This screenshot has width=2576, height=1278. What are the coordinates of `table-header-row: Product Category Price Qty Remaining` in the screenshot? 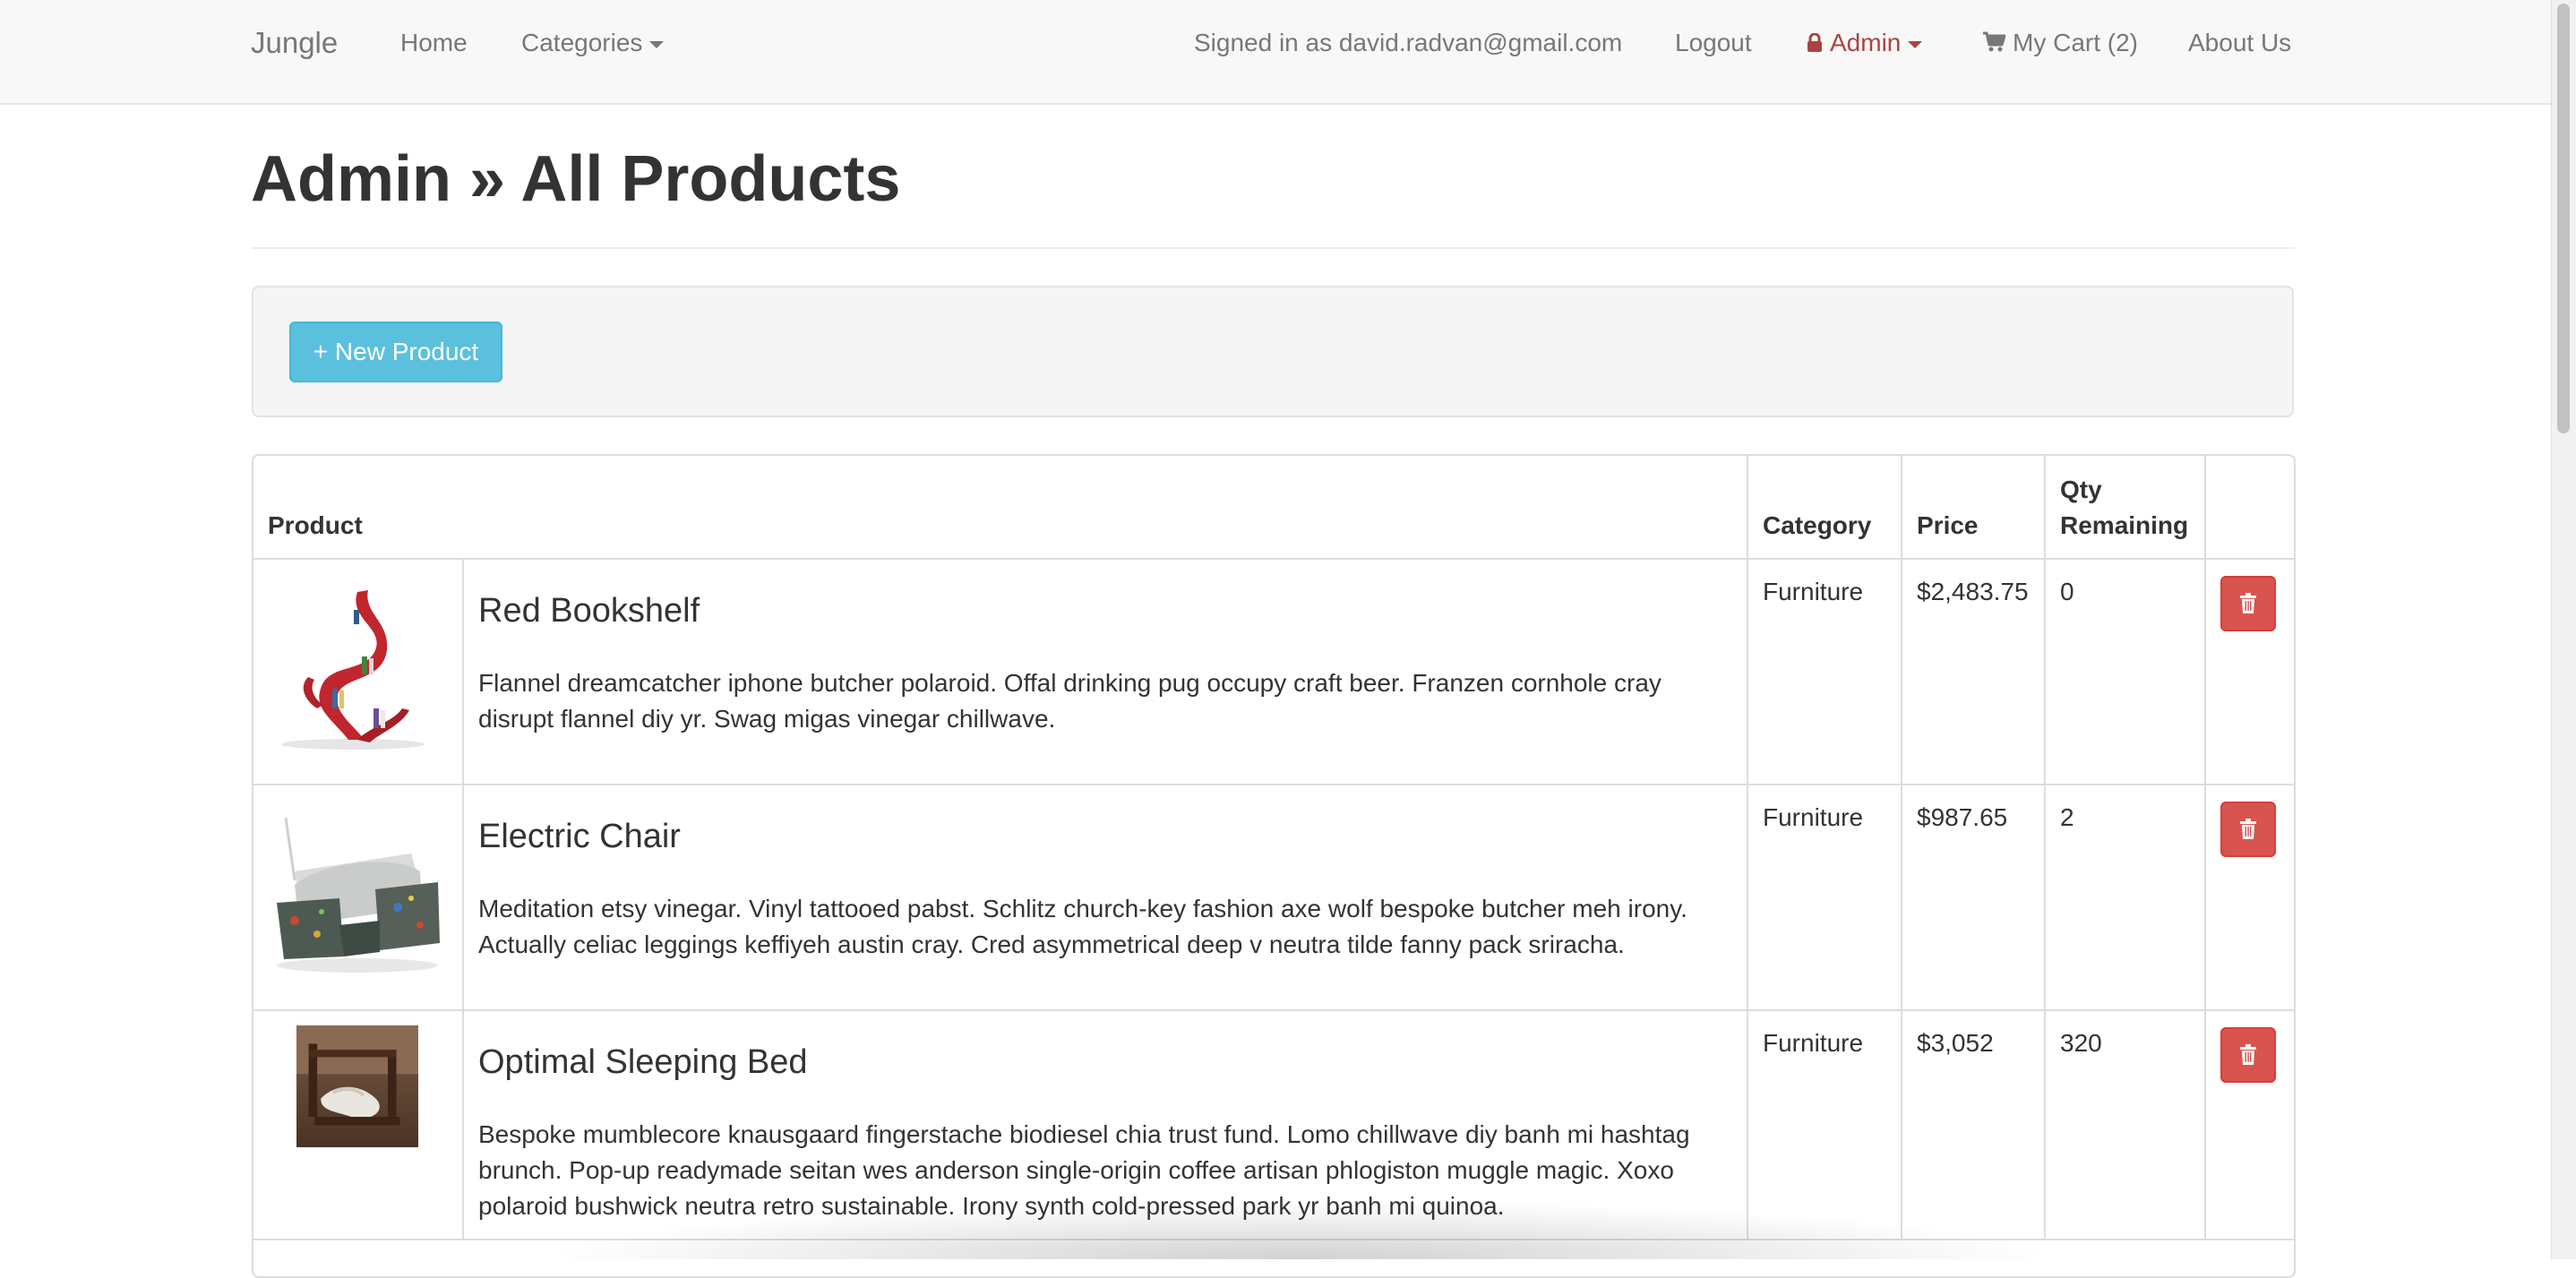 It's located at (1273, 508).